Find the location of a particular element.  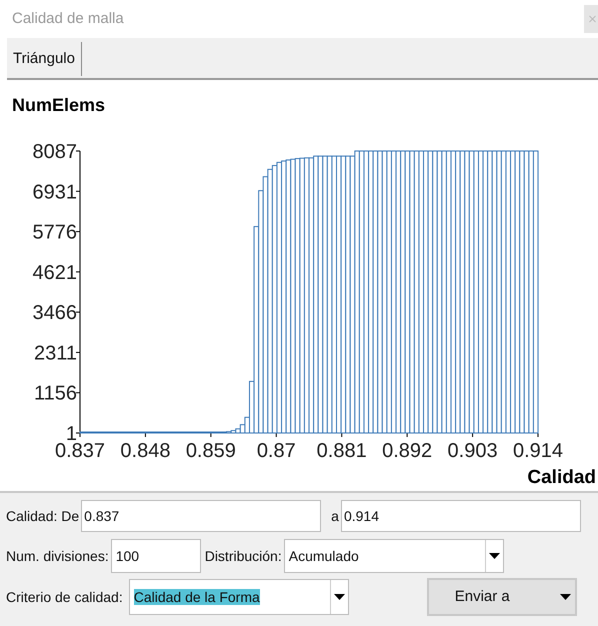

tab: Triángulo is located at coordinates (44, 59).